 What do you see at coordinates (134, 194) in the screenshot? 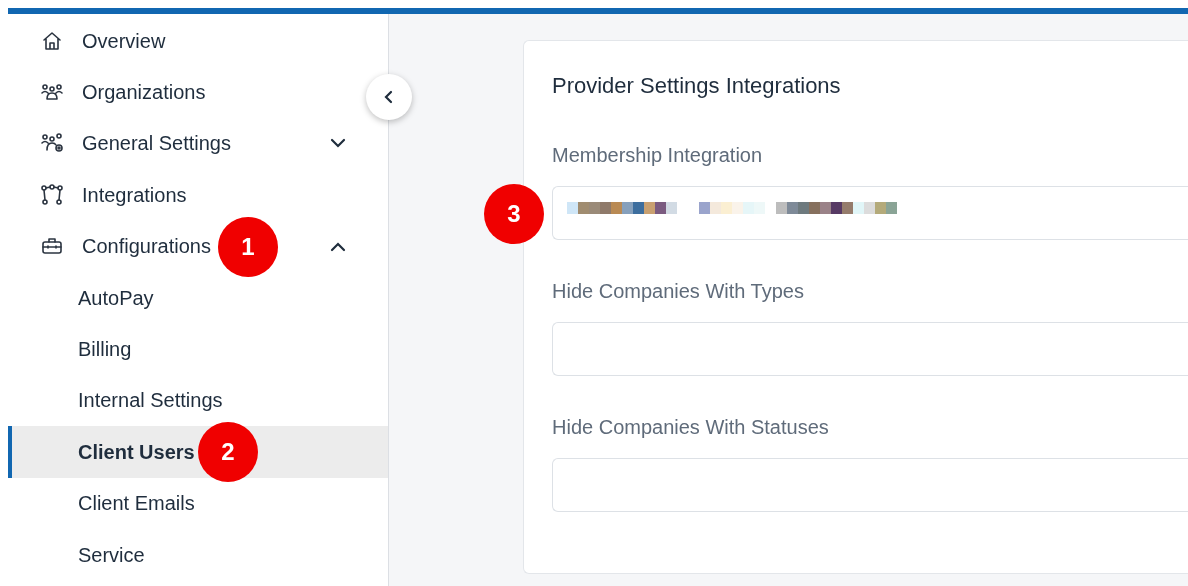
I see `menu-item-label: Integrations` at bounding box center [134, 194].